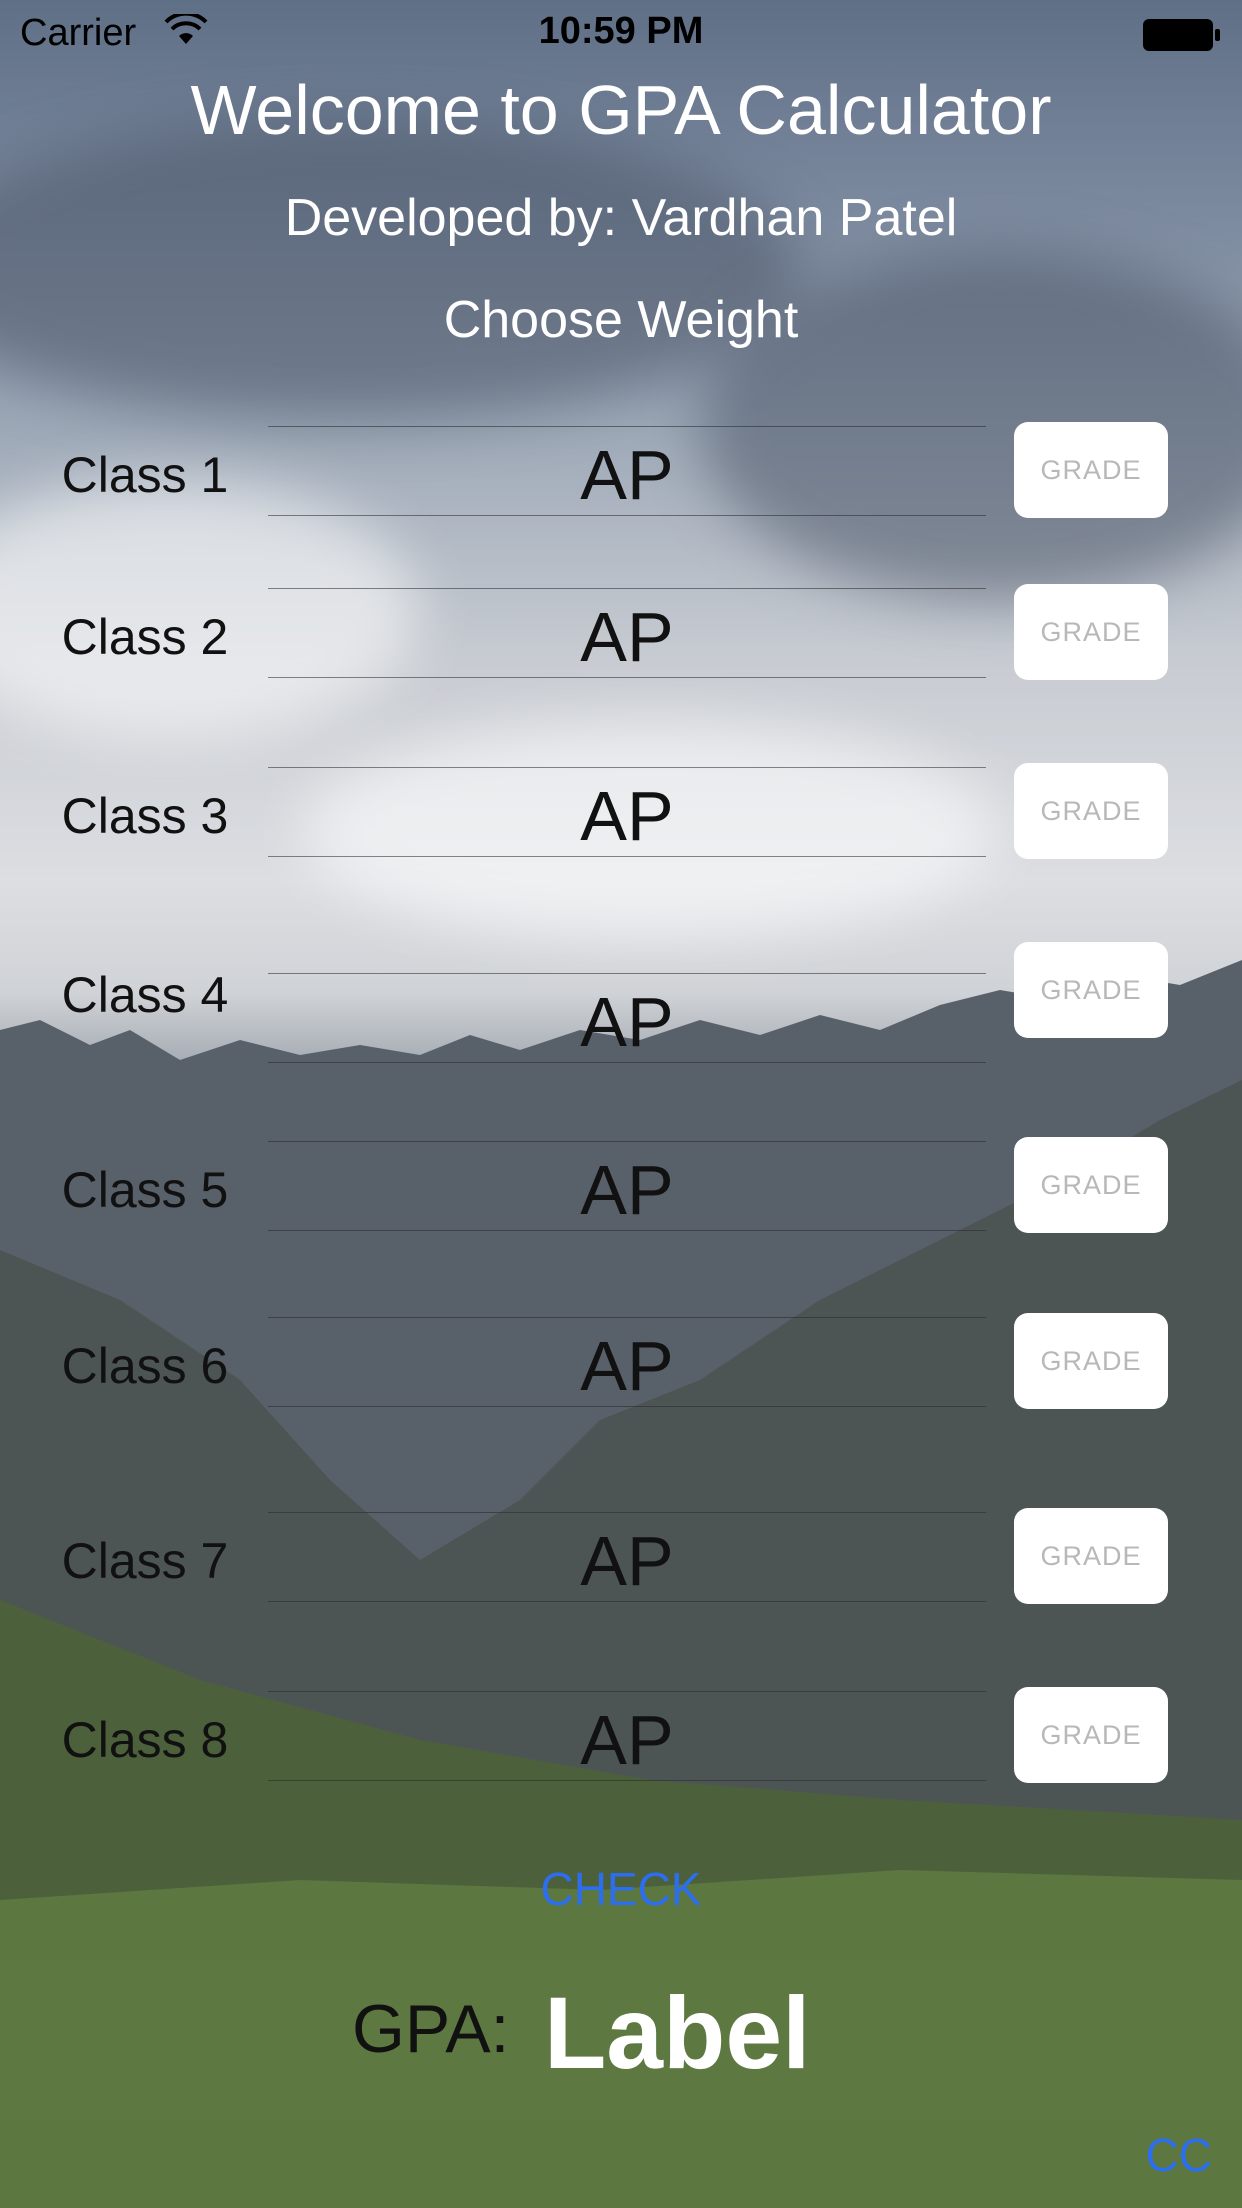 The width and height of the screenshot is (1242, 2208). I want to click on class-label: Class 1, so click(145, 475).